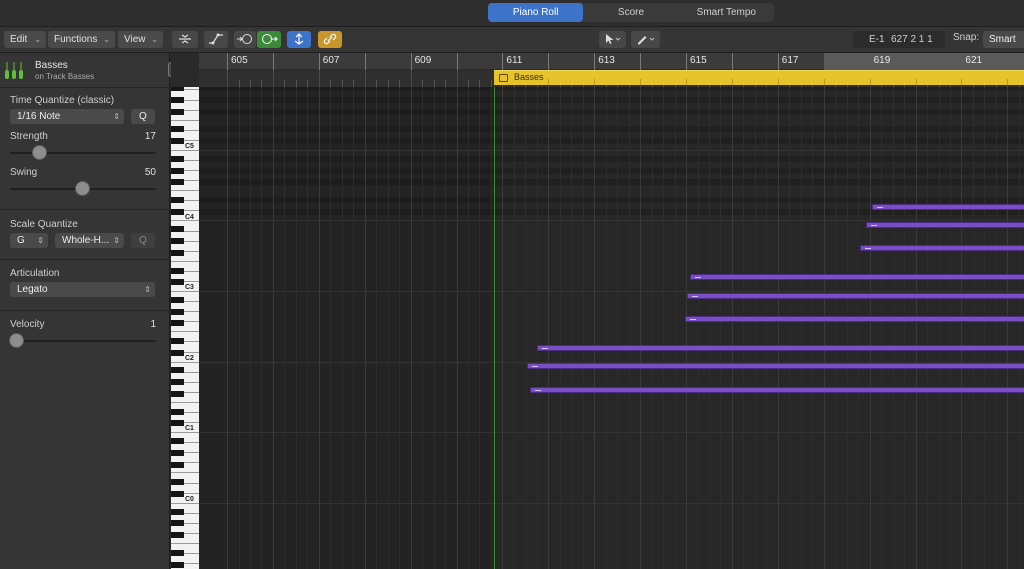 The image size is (1024, 569). I want to click on catch-playhead-button, so click(299, 39).